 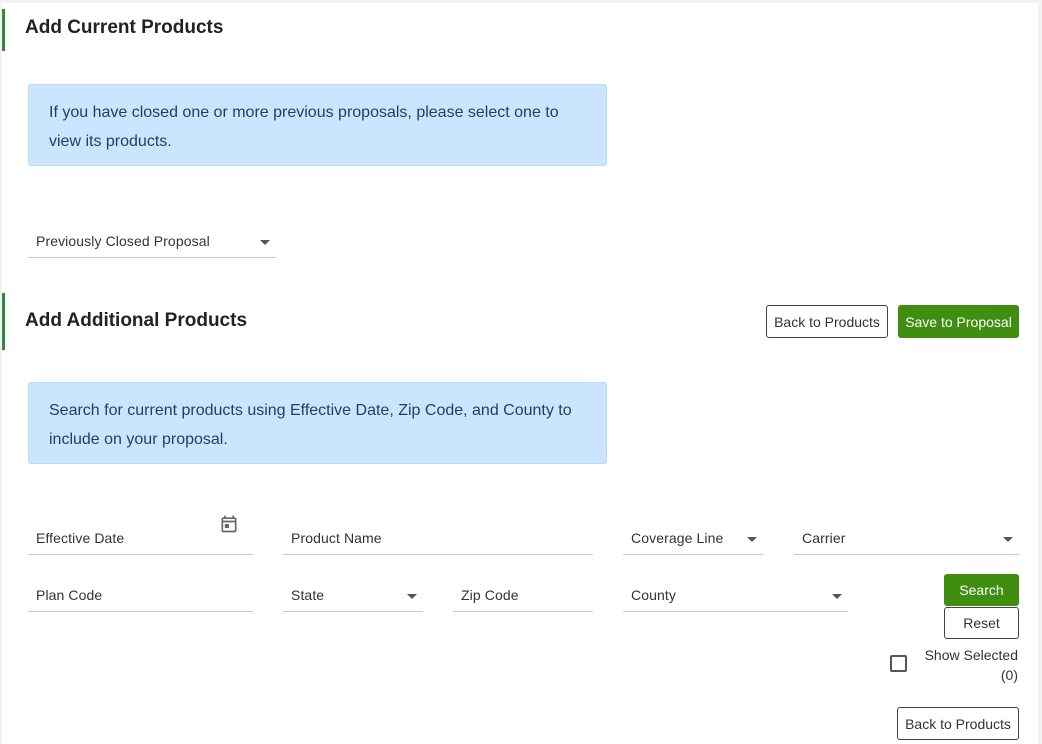 I want to click on effective-date-field: Effective Date, so click(x=140, y=534).